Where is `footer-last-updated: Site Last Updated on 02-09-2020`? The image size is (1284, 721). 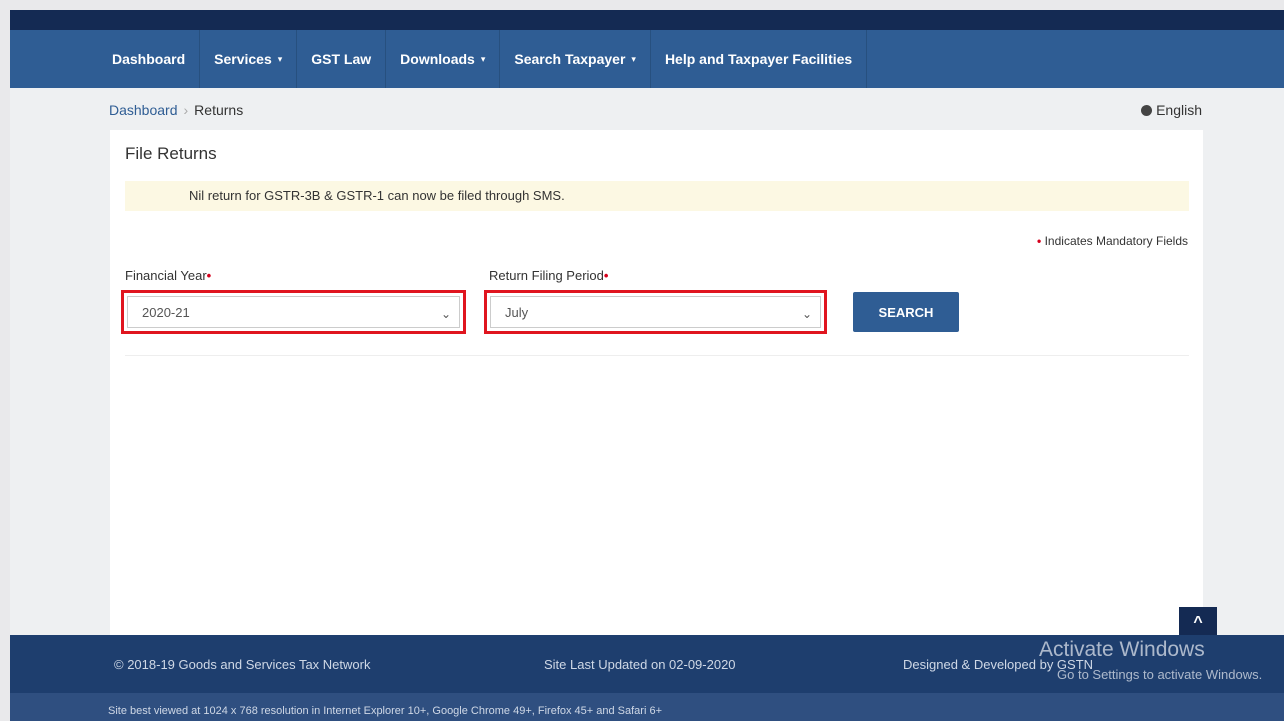
footer-last-updated: Site Last Updated on 02-09-2020 is located at coordinates (640, 664).